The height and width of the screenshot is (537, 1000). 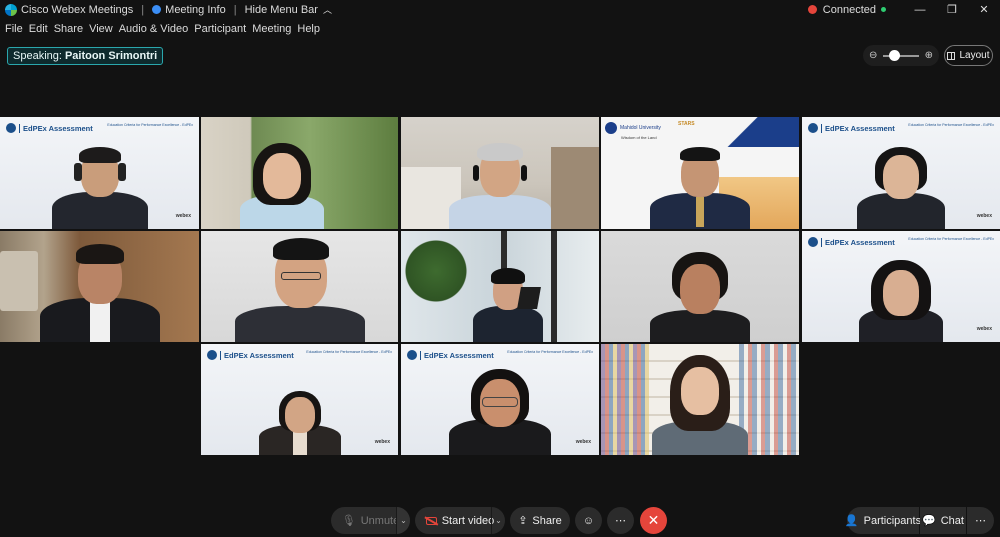 I want to click on menu-participant: Participant, so click(x=220, y=29).